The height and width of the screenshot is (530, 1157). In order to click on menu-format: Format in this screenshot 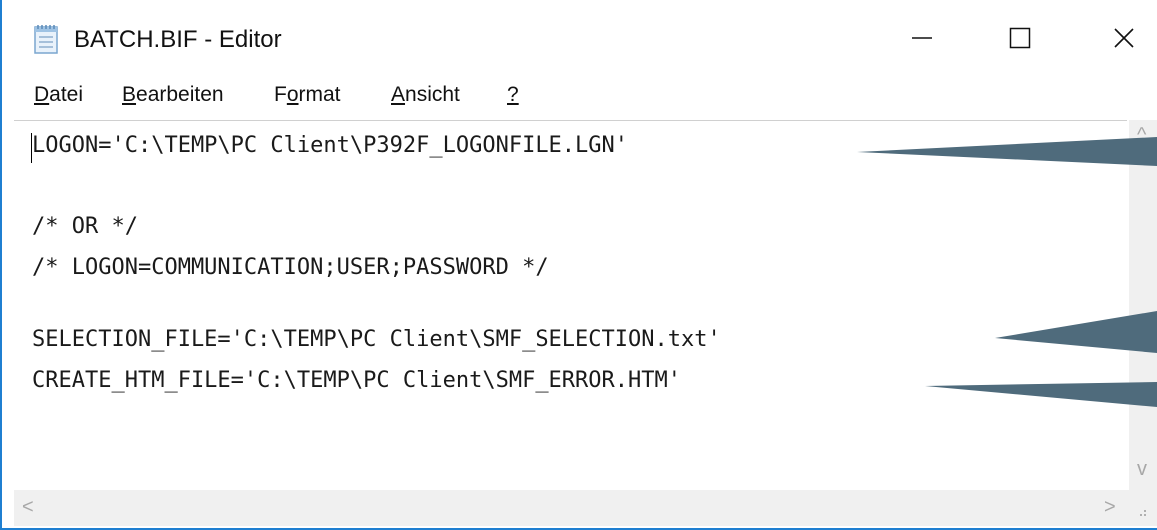, I will do `click(307, 95)`.